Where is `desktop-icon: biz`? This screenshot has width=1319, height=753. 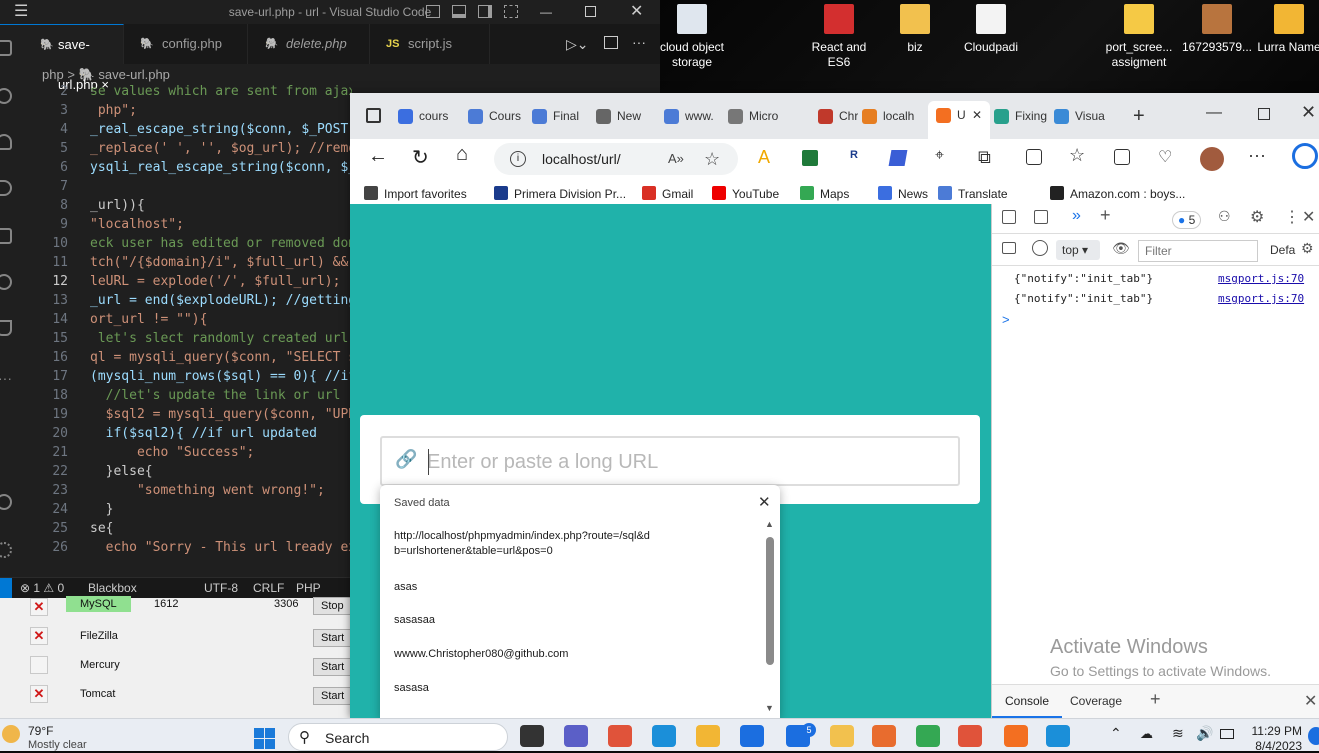 desktop-icon: biz is located at coordinates (915, 29).